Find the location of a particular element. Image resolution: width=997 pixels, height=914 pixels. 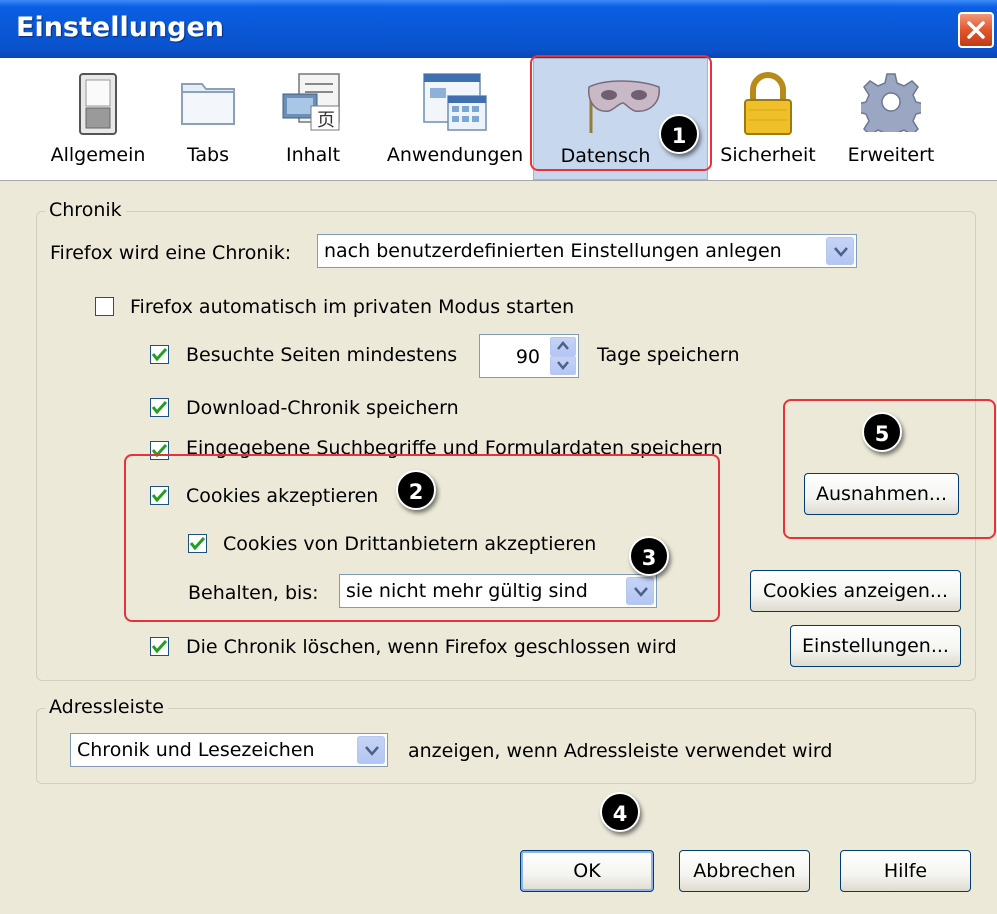

annotation-badge-2: 2 is located at coordinates (416, 490).